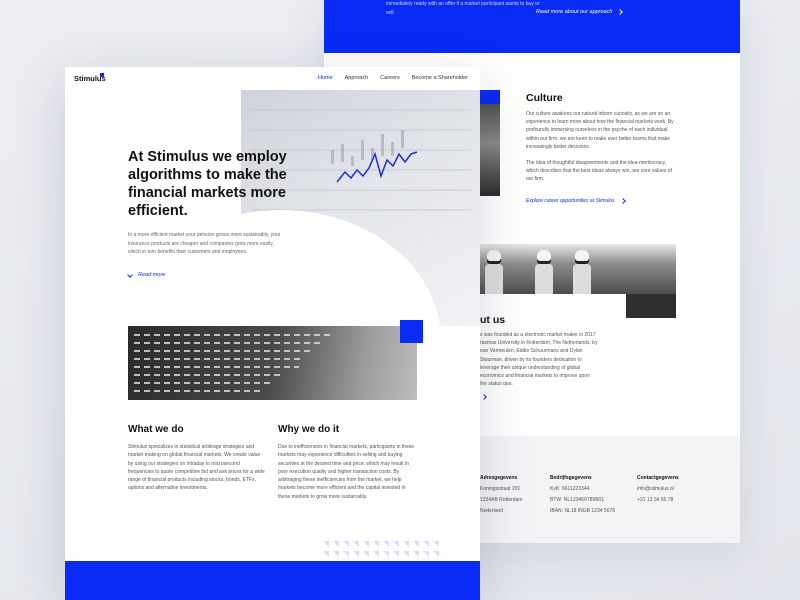 The height and width of the screenshot is (600, 800). Describe the element at coordinates (130, 275) in the screenshot. I see `chevron-down-icon` at that location.